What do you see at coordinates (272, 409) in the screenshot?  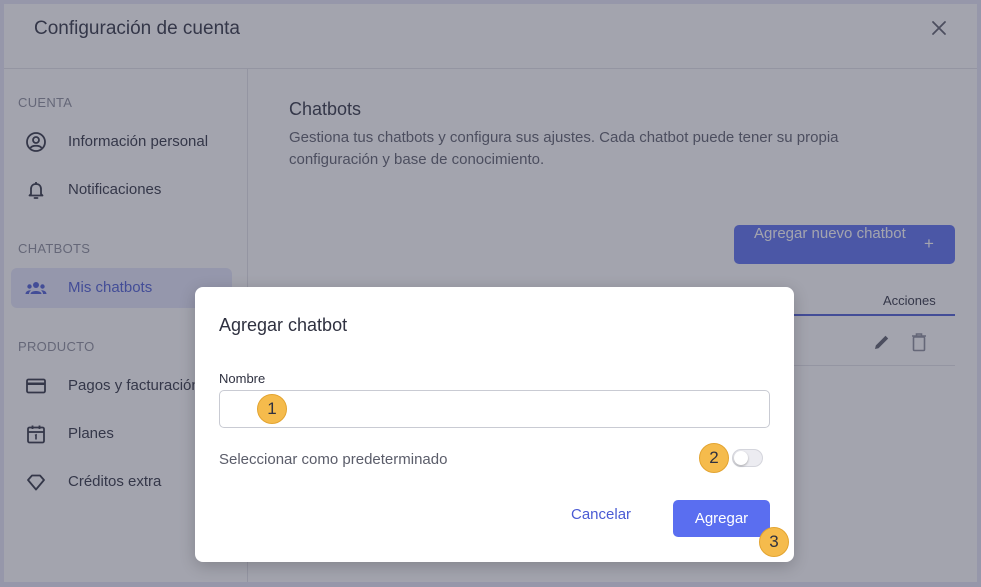 I see `step-marker-1: 1` at bounding box center [272, 409].